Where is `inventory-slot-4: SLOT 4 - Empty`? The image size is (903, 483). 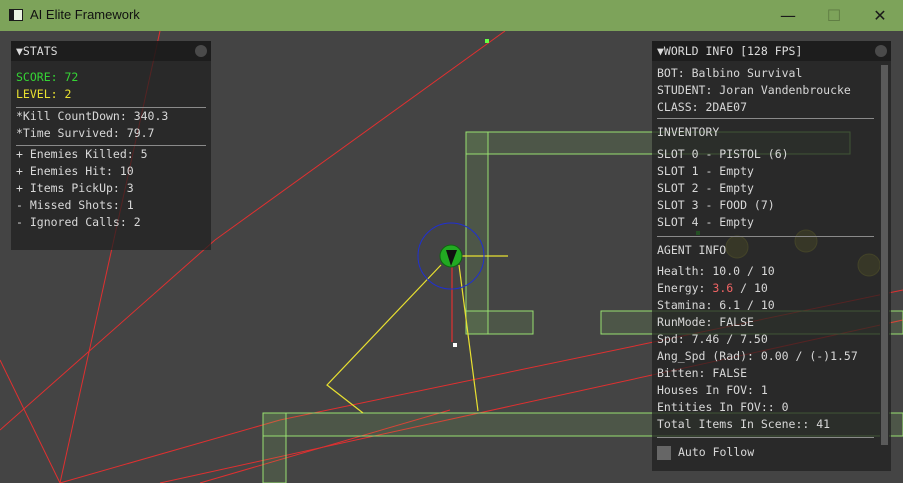 inventory-slot-4: SLOT 4 - Empty is located at coordinates (705, 222).